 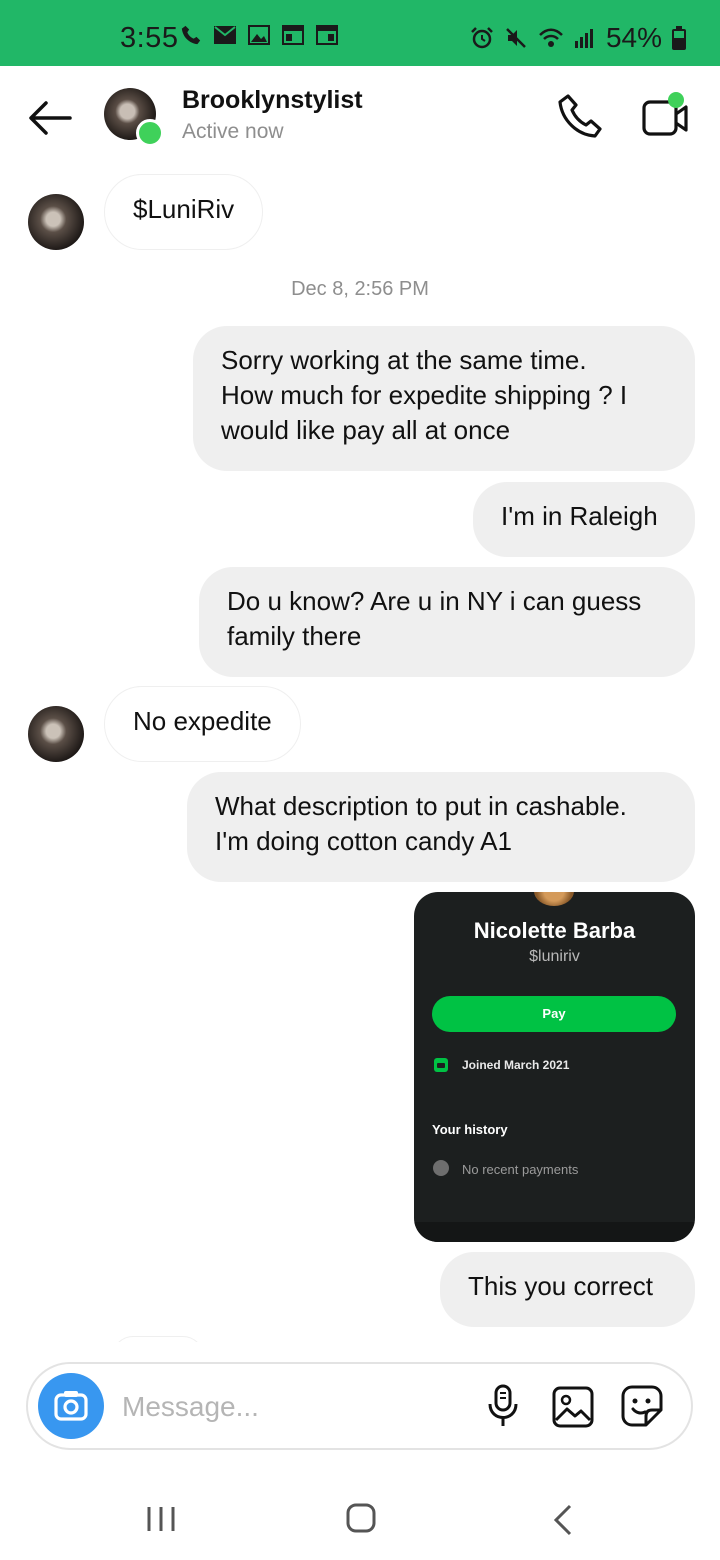 I want to click on contact-status: Active now, so click(x=233, y=131).